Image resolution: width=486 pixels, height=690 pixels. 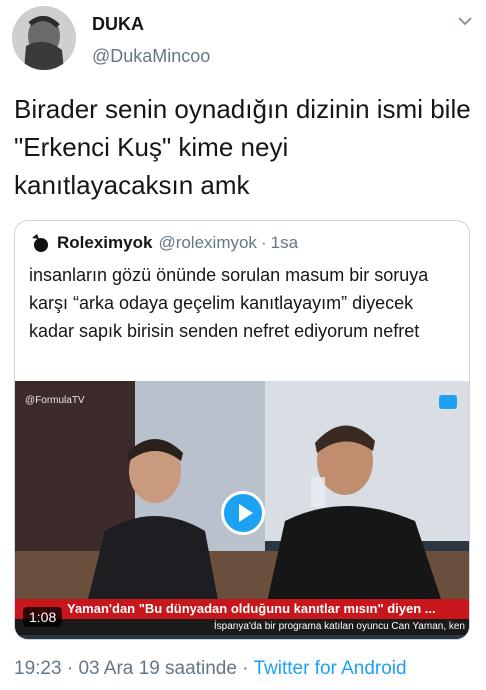 I want to click on quoted-tweet-header: Roleximyok @roleximyok · 1sa, so click(x=163, y=243).